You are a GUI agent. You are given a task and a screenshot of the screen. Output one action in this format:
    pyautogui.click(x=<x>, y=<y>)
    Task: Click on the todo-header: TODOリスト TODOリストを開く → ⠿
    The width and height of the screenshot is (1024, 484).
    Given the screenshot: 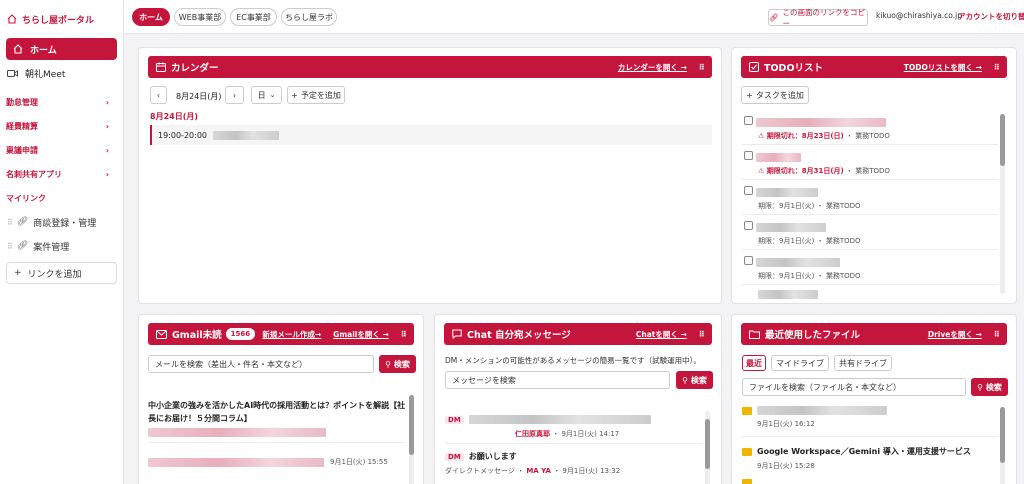 What is the action you would take?
    pyautogui.click(x=874, y=67)
    